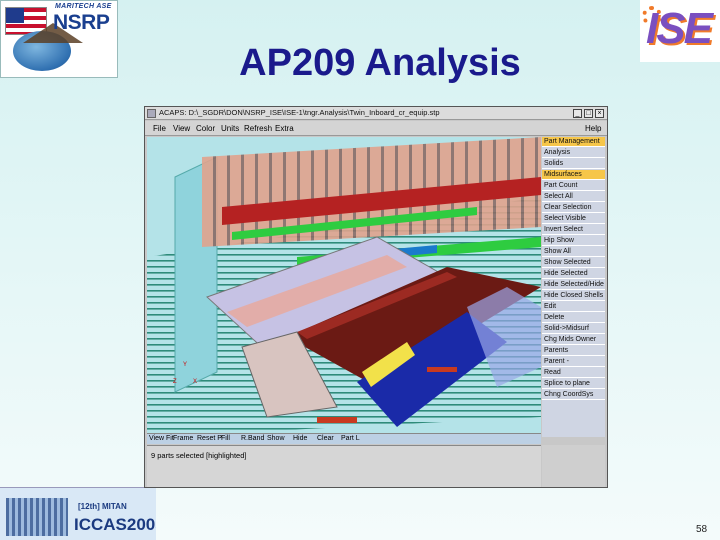 The image size is (720, 540). What do you see at coordinates (161, 438) in the screenshot?
I see `toolbar-button: View Fit` at bounding box center [161, 438].